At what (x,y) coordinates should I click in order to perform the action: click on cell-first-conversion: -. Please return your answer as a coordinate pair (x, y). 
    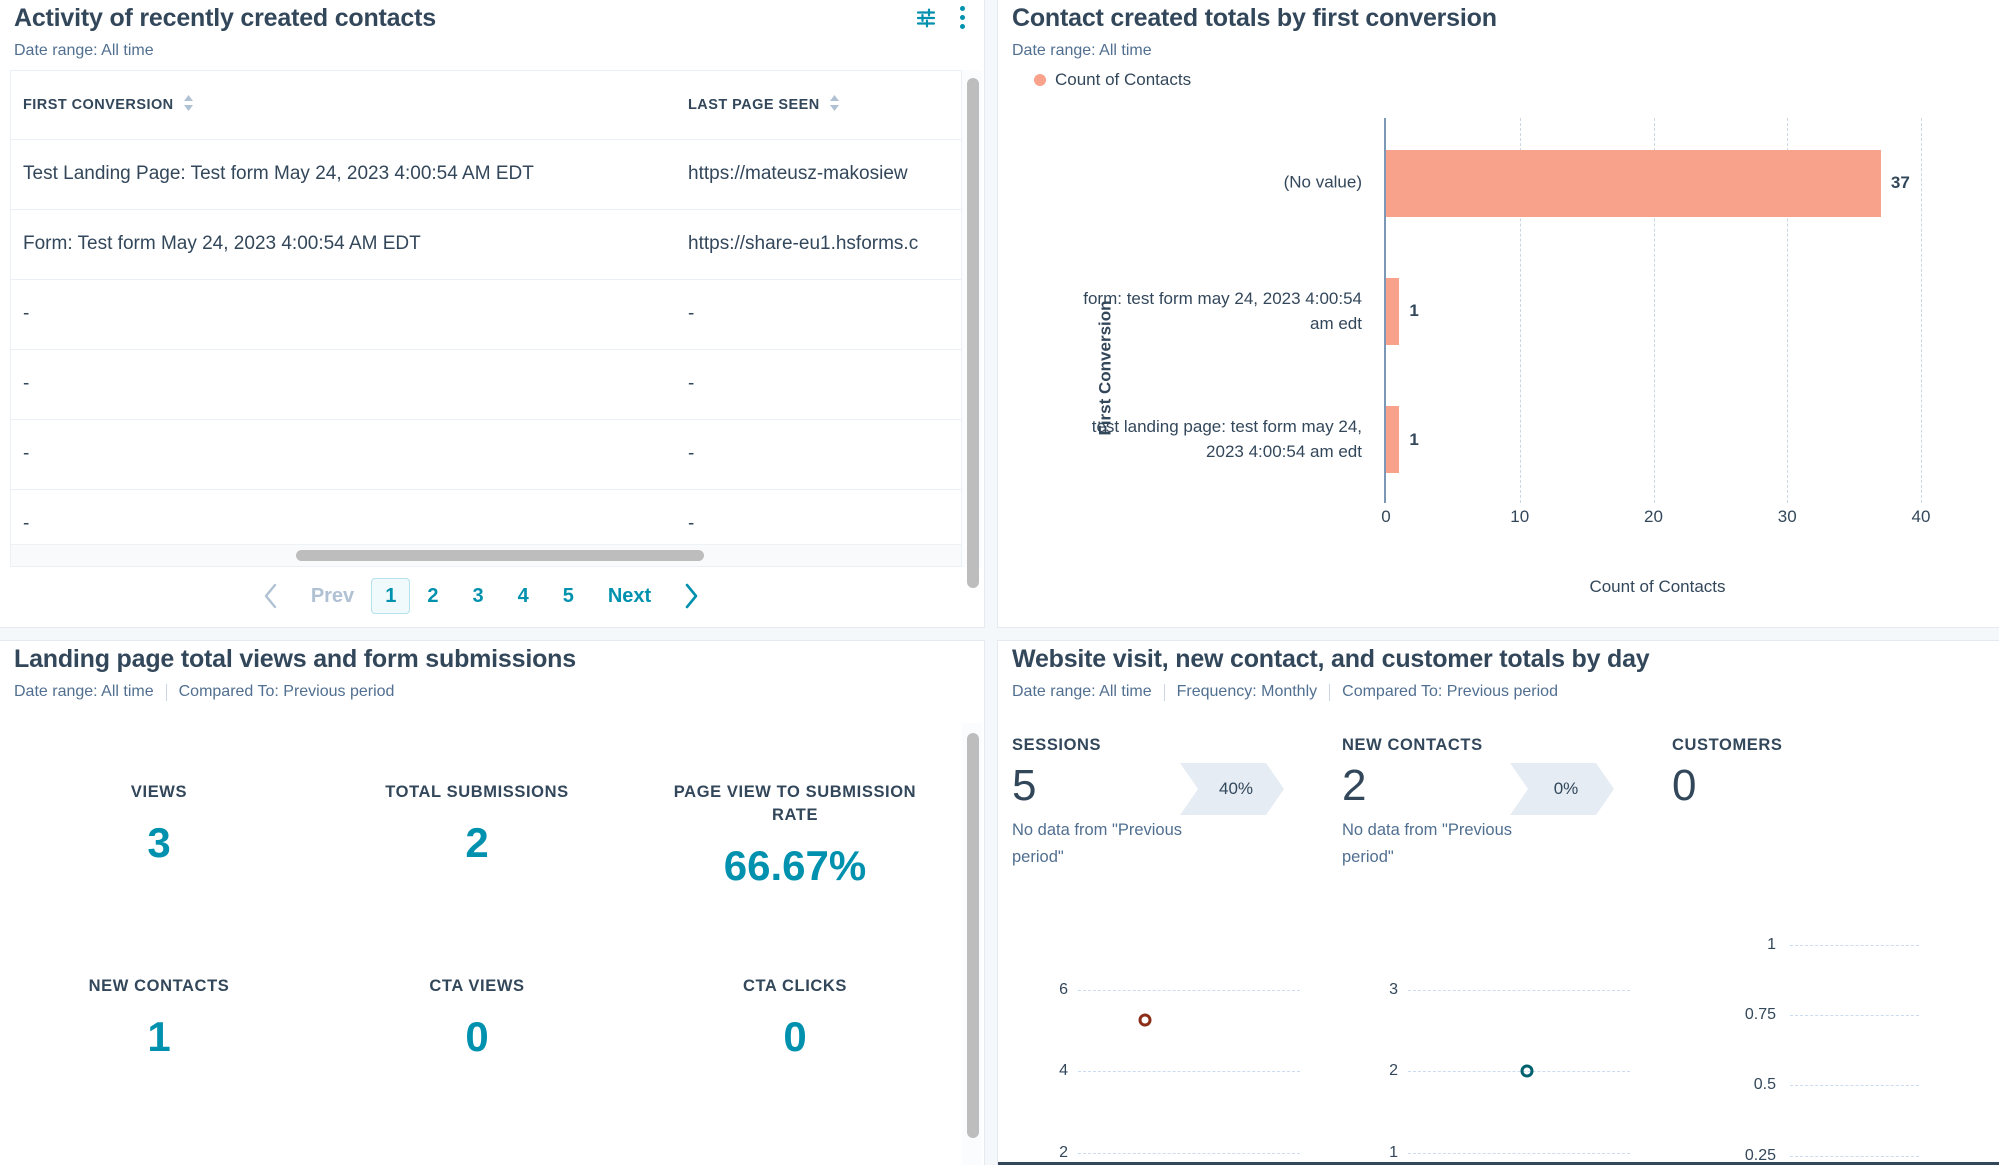
    Looking at the image, I should click on (343, 384).